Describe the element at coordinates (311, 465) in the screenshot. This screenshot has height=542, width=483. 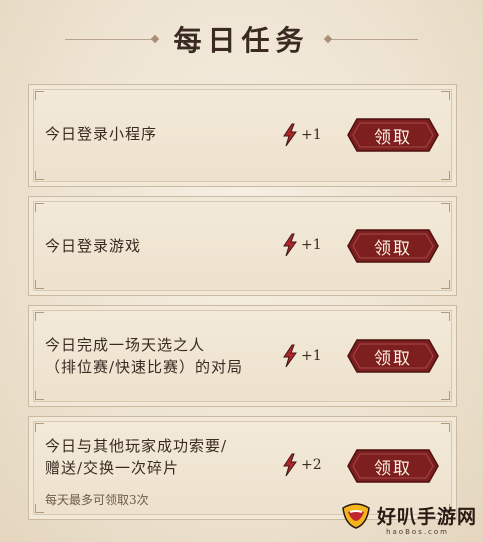
I see `reward-amount: +2` at that location.